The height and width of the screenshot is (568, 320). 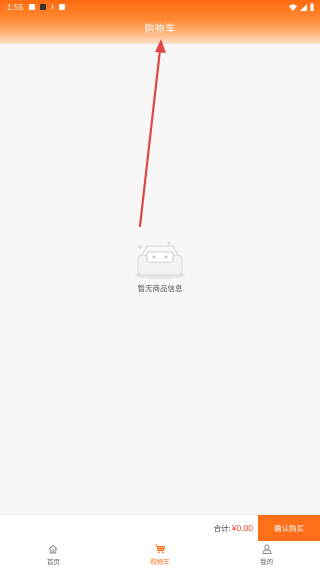 I want to click on app-icon, so click(x=43, y=7).